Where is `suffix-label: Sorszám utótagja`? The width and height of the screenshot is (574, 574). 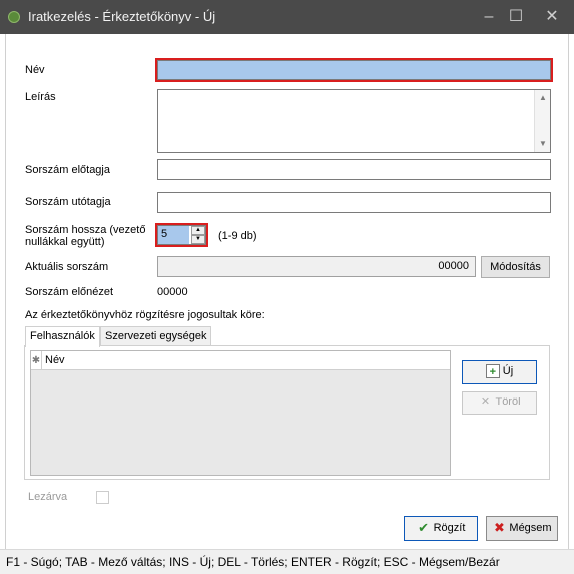
suffix-label: Sorszám utótagja is located at coordinates (68, 202).